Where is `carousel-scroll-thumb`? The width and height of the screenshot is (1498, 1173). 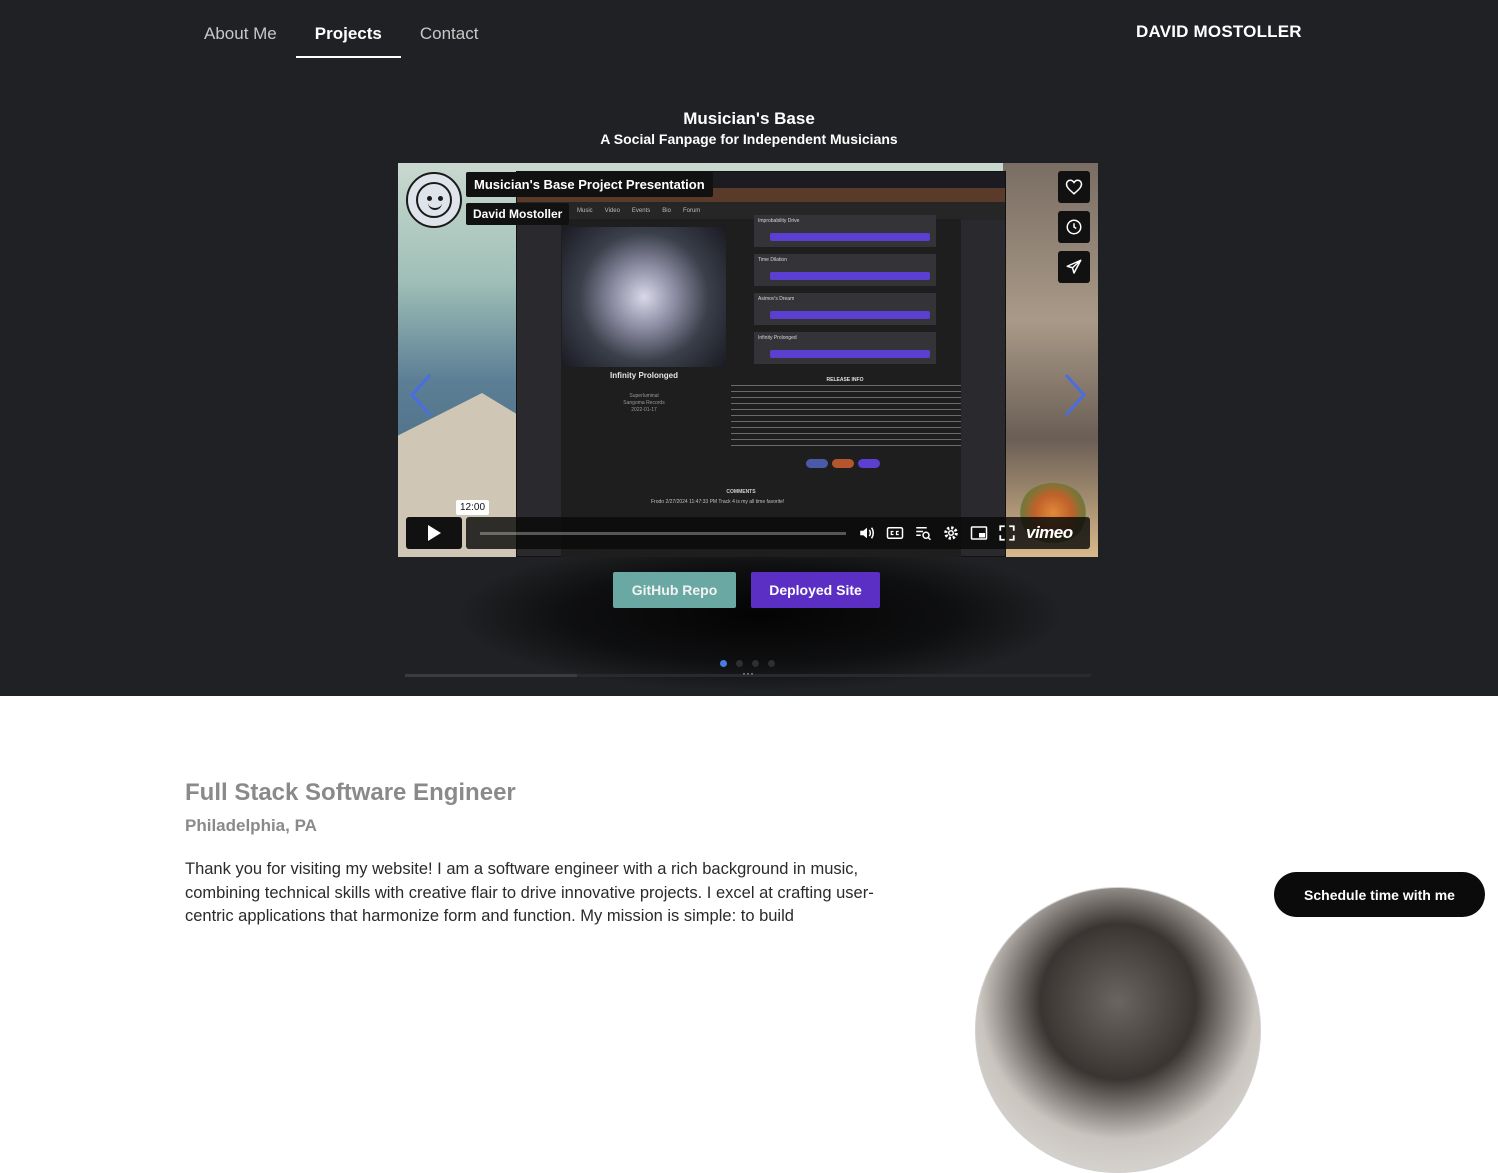
carousel-scroll-thumb is located at coordinates (491, 675).